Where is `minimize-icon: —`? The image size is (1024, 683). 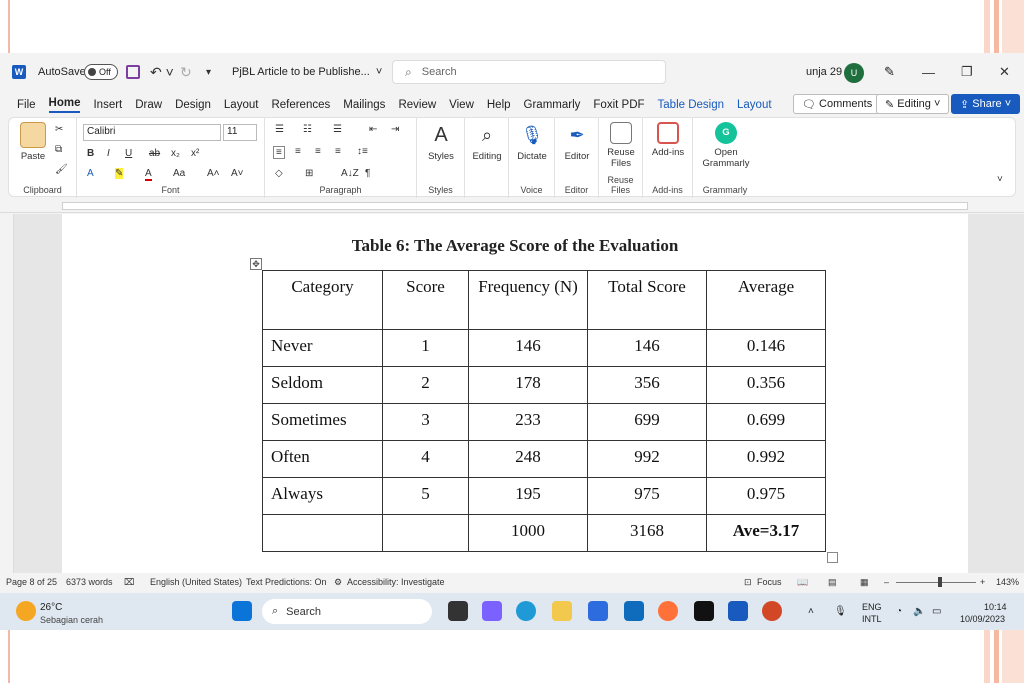 minimize-icon: — is located at coordinates (928, 72).